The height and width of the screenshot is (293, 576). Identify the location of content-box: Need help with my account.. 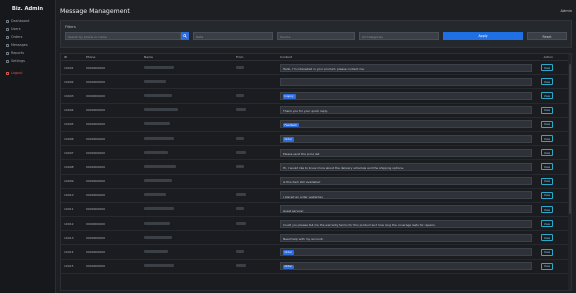
(406, 237).